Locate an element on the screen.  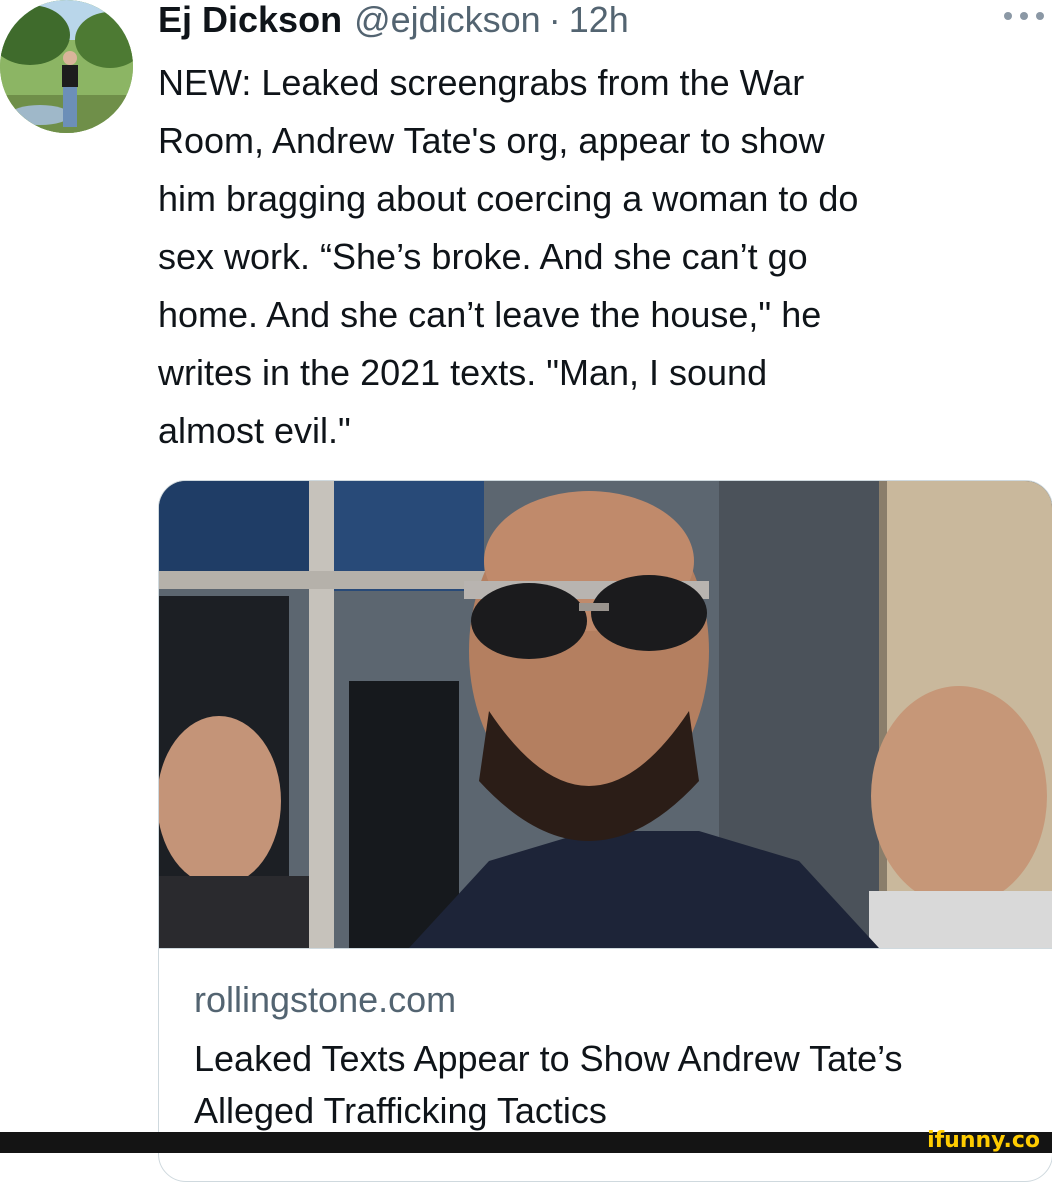
author-avatar is located at coordinates (66, 66).